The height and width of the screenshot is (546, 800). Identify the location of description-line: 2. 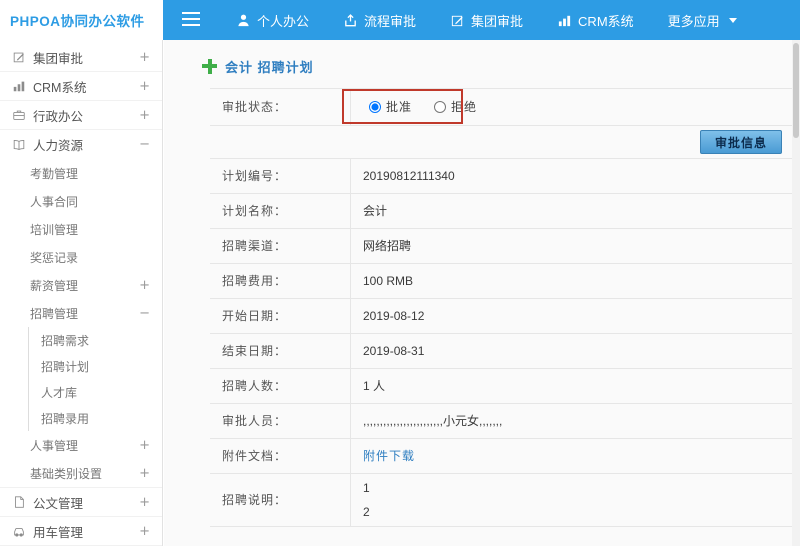
(366, 512).